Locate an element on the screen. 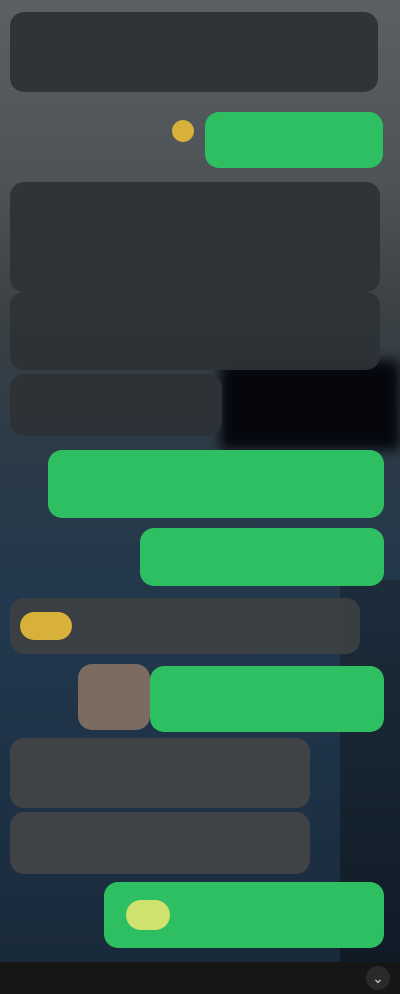 The height and width of the screenshot is (994, 400). background-dark-region is located at coordinates (310, 405).